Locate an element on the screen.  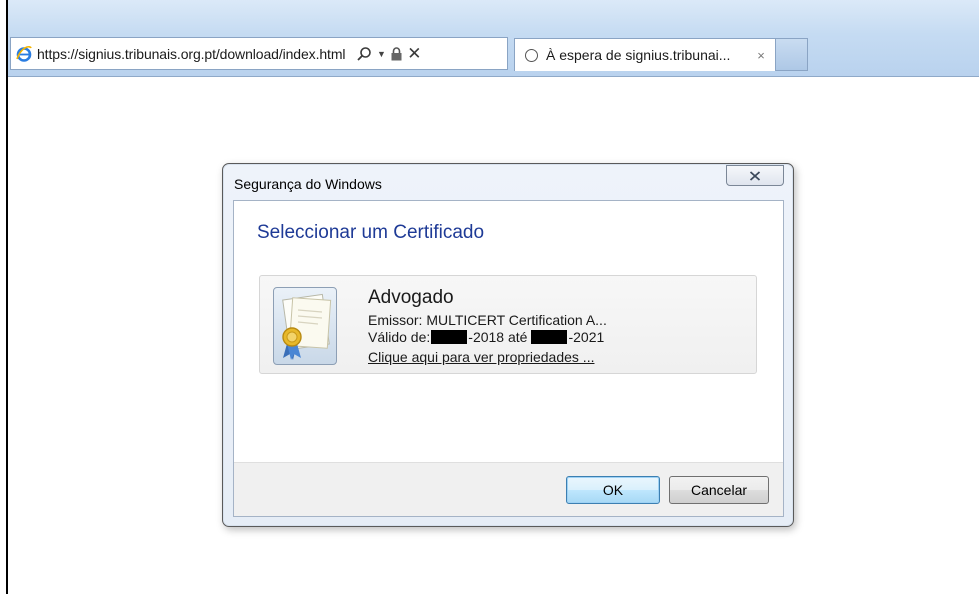
internet-explorer-icon is located at coordinates (24, 54).